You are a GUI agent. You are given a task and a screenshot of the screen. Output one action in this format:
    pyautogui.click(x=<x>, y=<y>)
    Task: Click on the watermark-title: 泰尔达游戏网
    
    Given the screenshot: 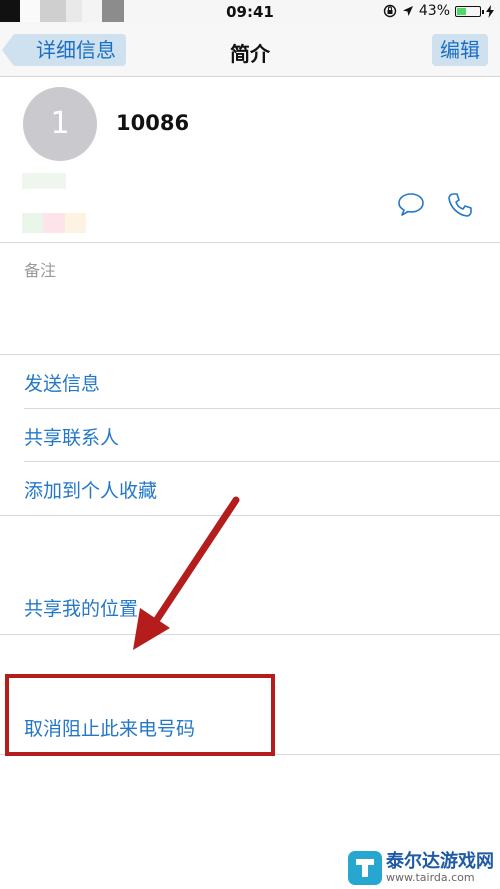 What is the action you would take?
    pyautogui.click(x=440, y=861)
    